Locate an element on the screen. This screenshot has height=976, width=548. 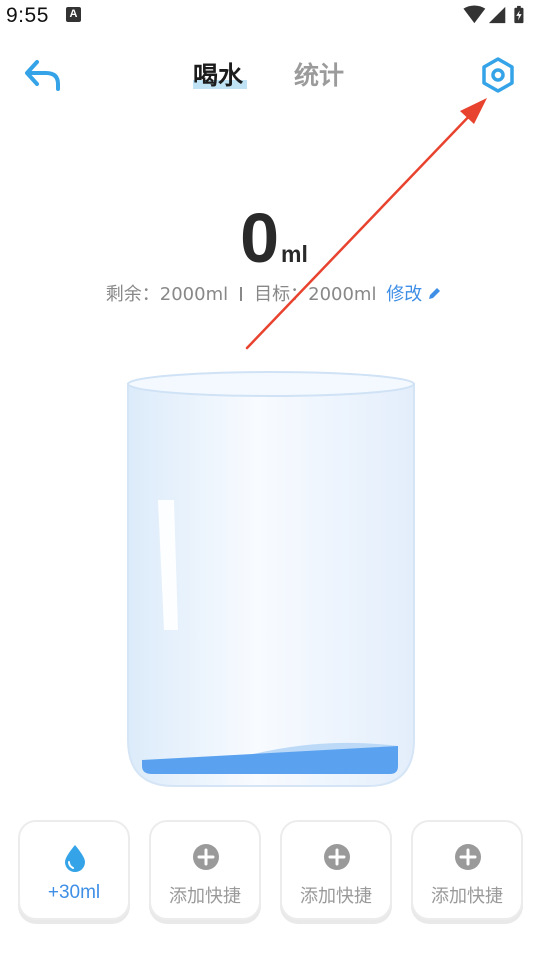
glass-rim is located at coordinates (271, 384).